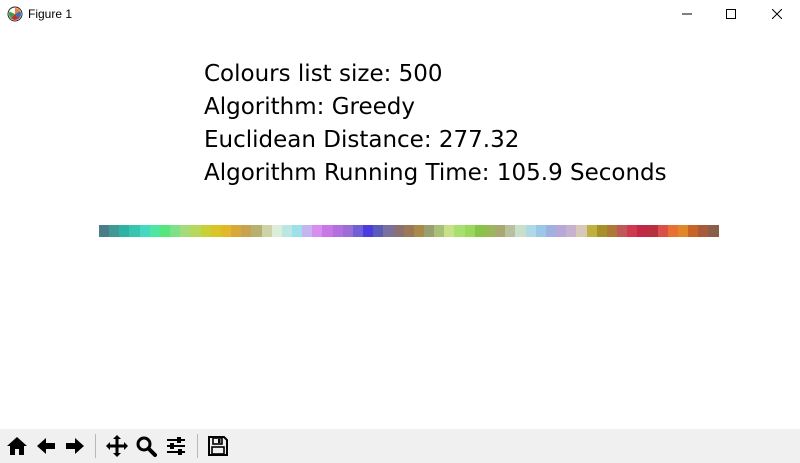 The height and width of the screenshot is (463, 800). I want to click on zoom-button, so click(146, 446).